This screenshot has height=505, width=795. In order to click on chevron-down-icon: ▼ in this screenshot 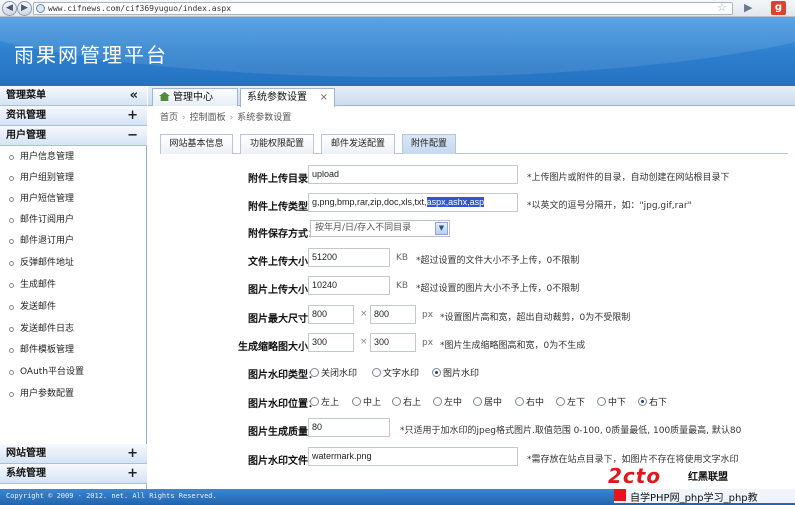, I will do `click(441, 228)`.